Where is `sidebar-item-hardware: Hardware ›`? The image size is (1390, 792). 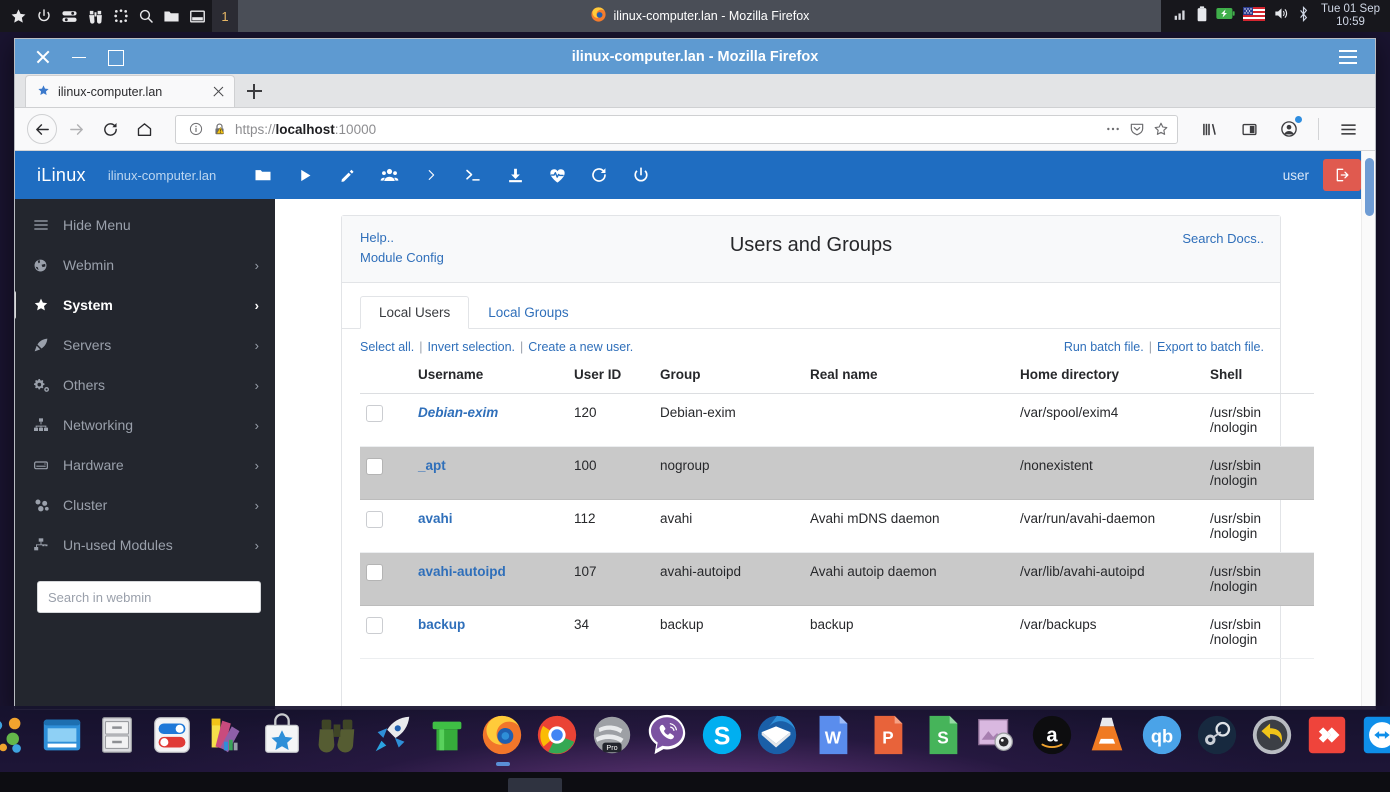
sidebar-item-hardware: Hardware › is located at coordinates (145, 465).